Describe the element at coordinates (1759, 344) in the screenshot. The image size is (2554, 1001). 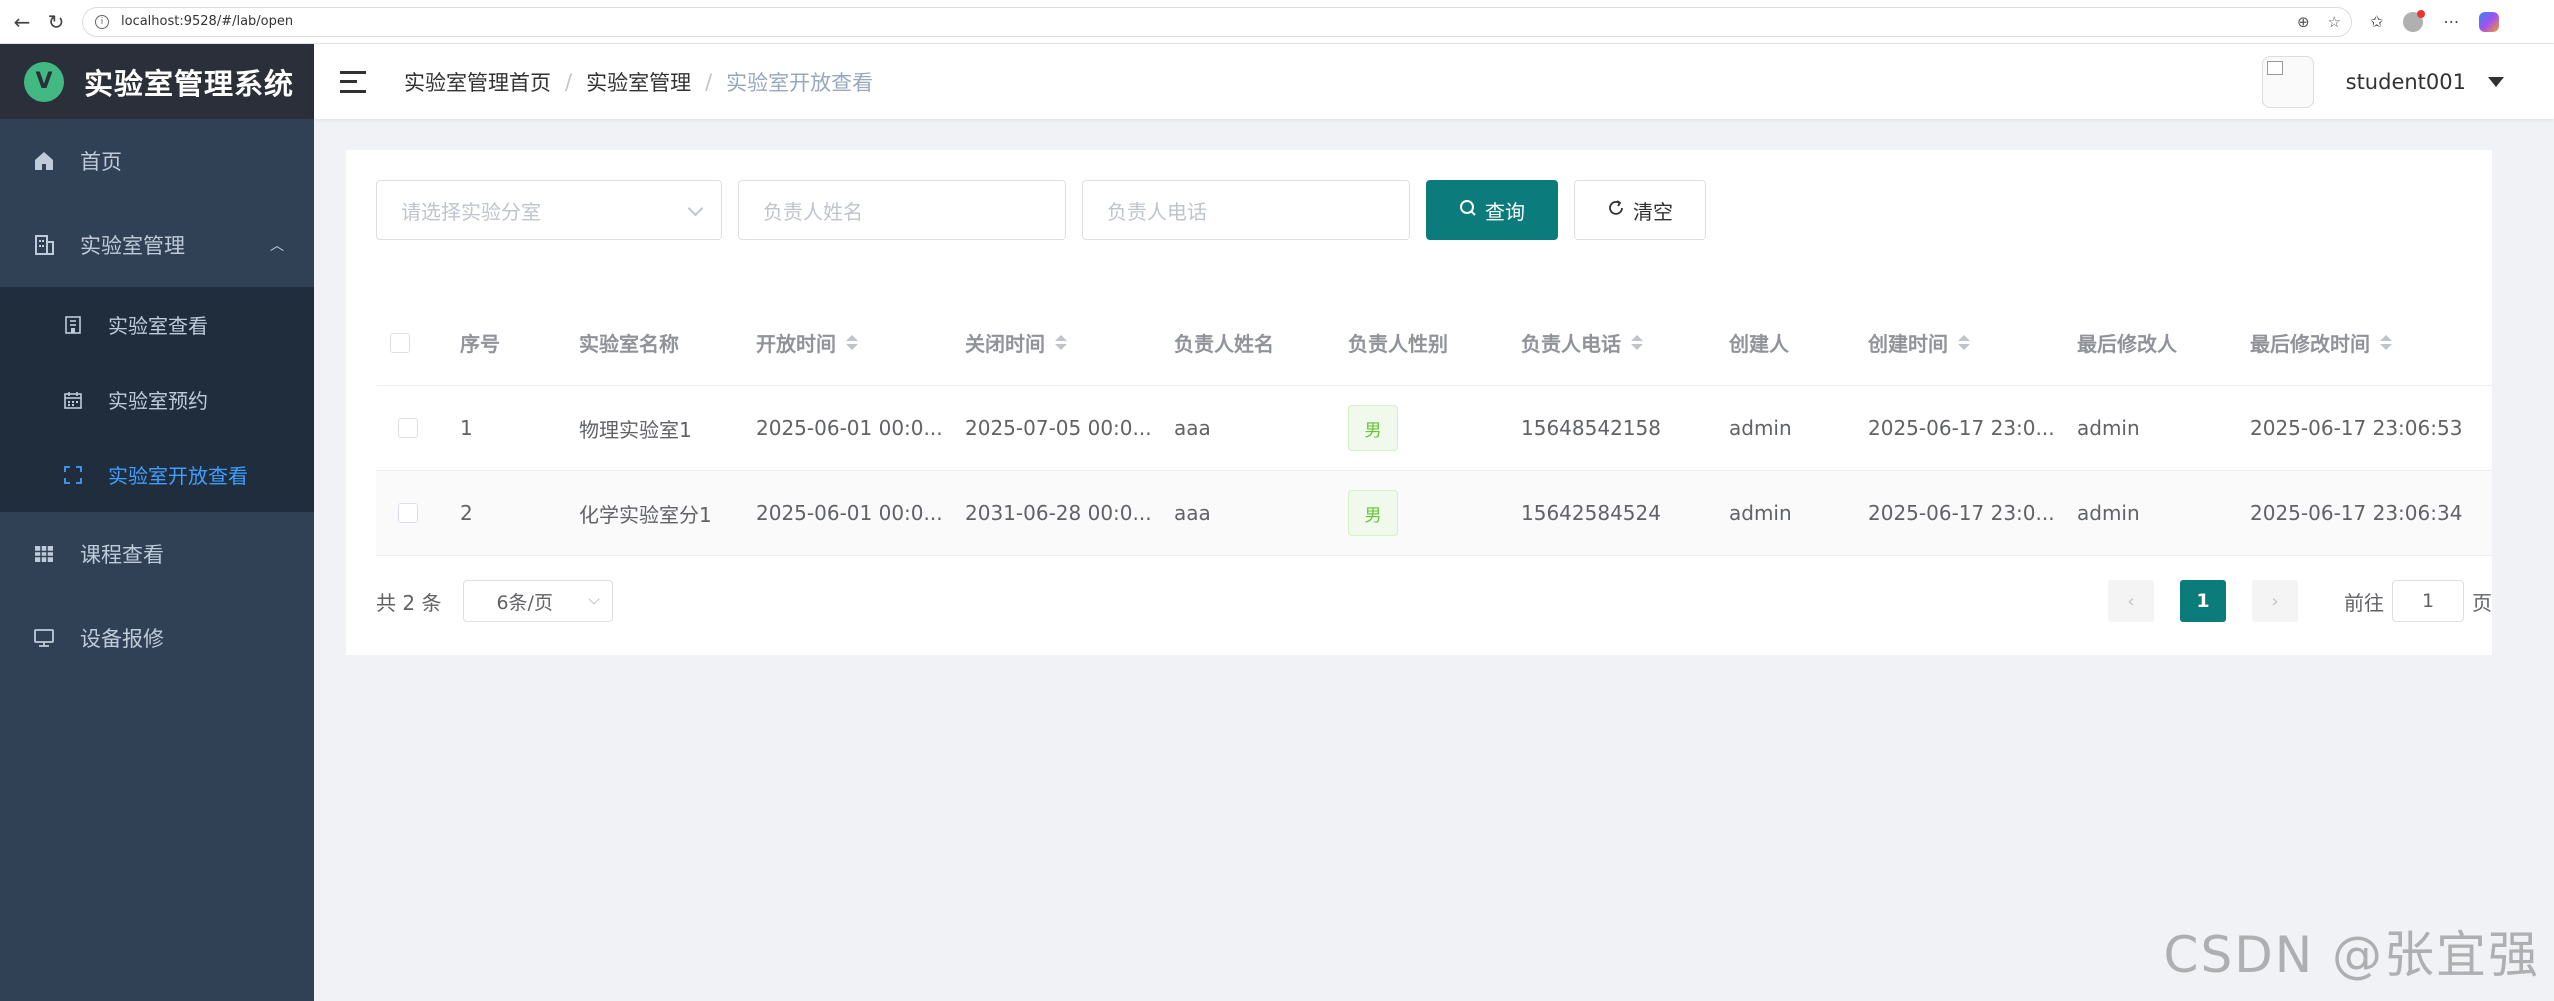
I see `col-creator: 创建人` at that location.